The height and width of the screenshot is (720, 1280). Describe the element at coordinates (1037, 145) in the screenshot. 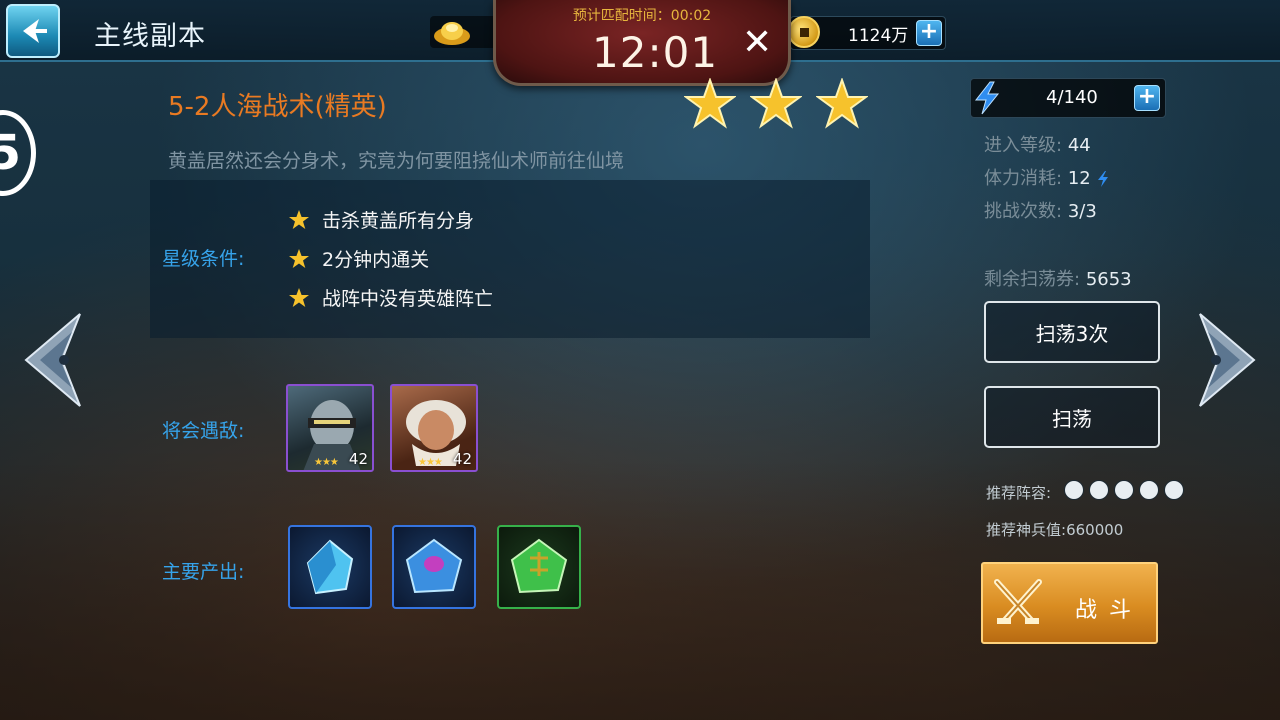

I see `entry-level: 进入等级: 44` at that location.